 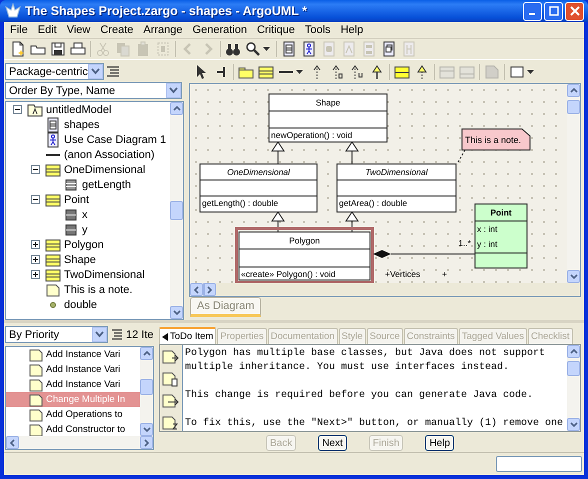 I want to click on operation-text: newOperation() : void, so click(x=311, y=135).